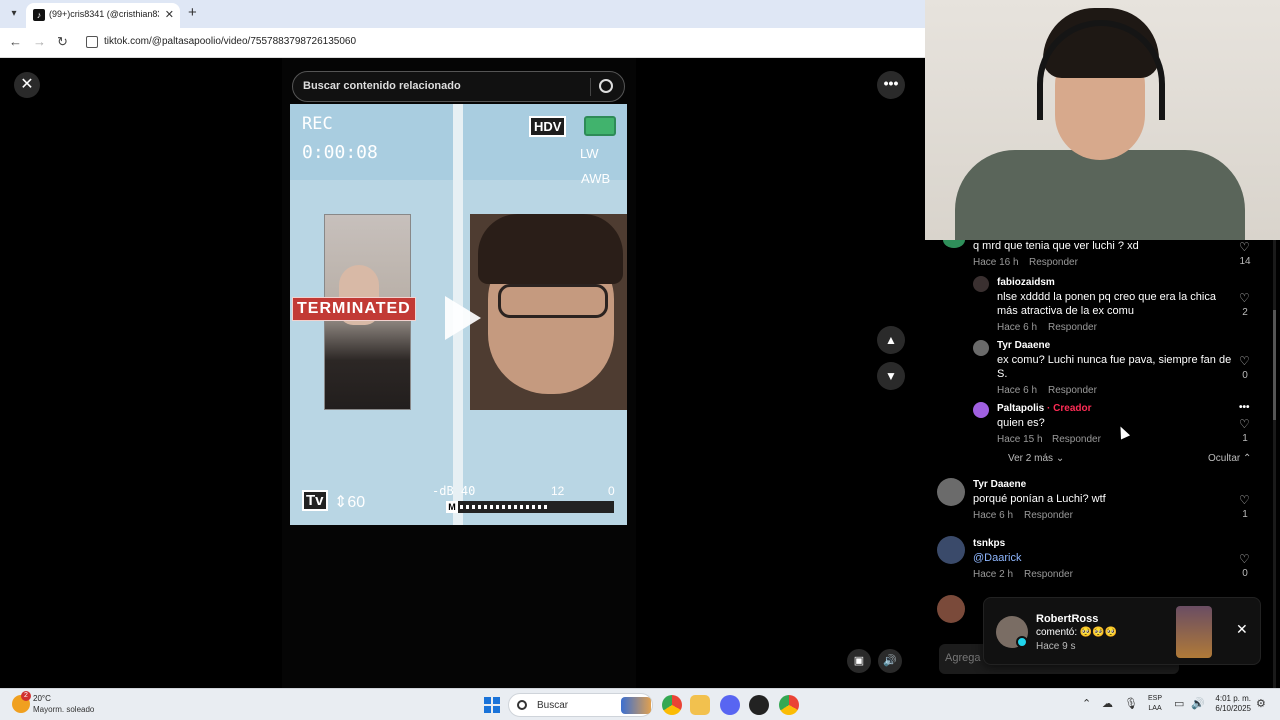  What do you see at coordinates (14, 14) in the screenshot?
I see `tab-list-chevron-icon: ▾` at bounding box center [14, 14].